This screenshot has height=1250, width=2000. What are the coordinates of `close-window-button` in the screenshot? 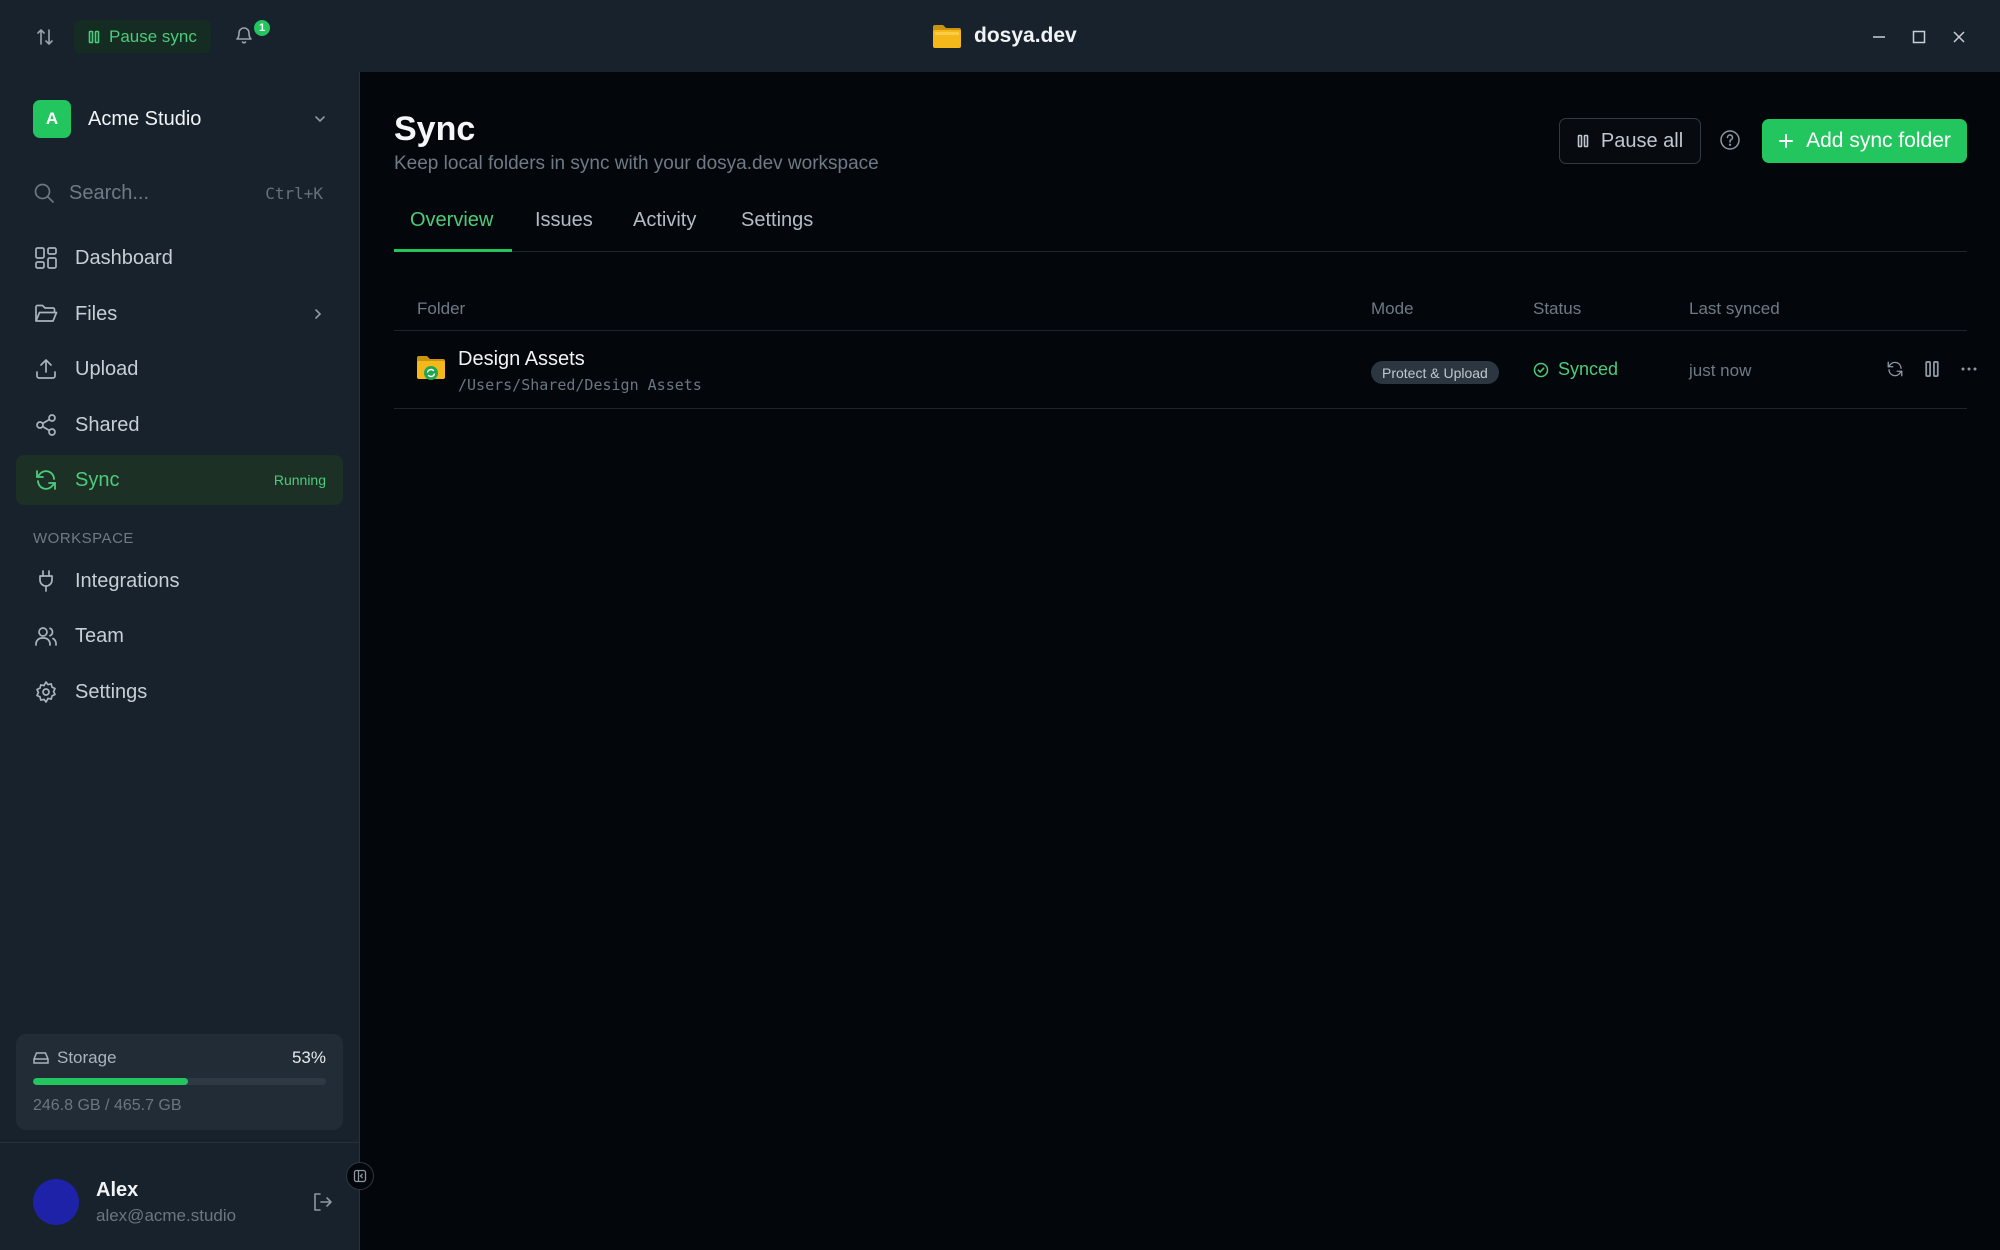 It's located at (1959, 37).